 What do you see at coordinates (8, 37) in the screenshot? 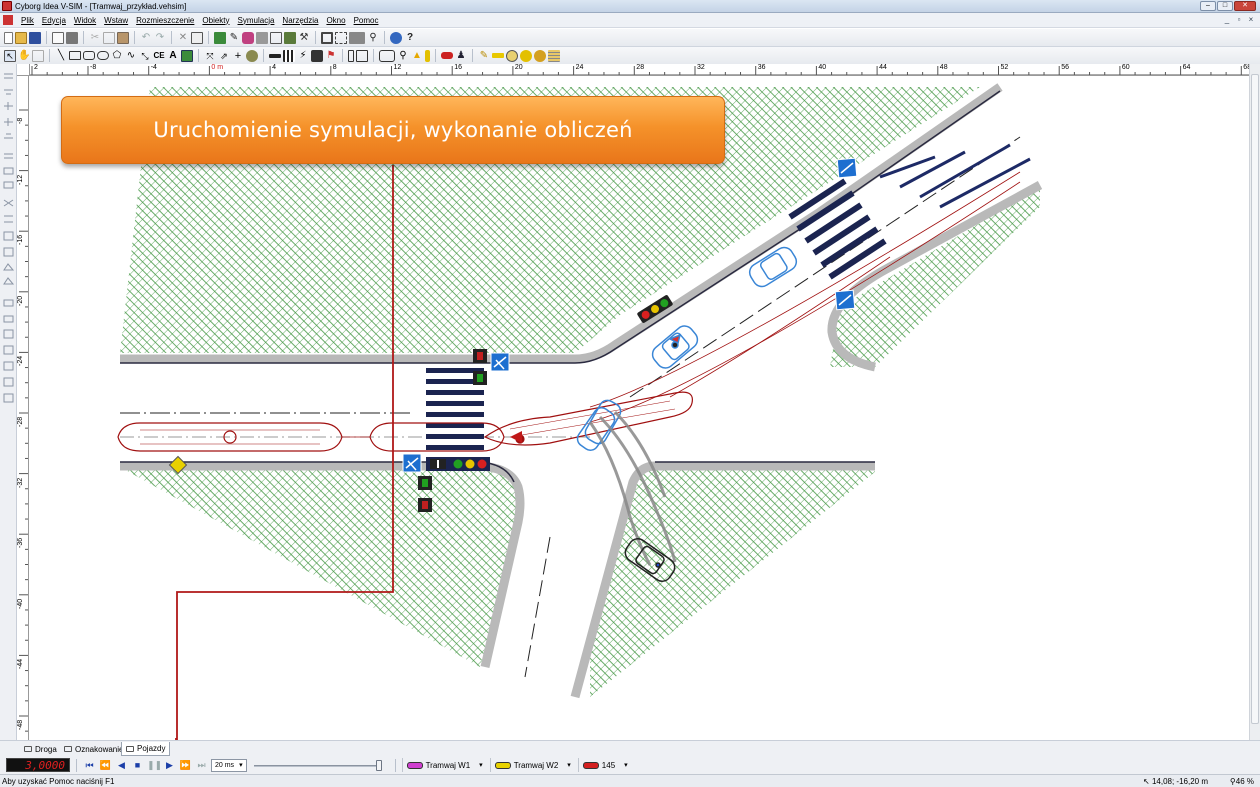
I see `new-file-icon` at bounding box center [8, 37].